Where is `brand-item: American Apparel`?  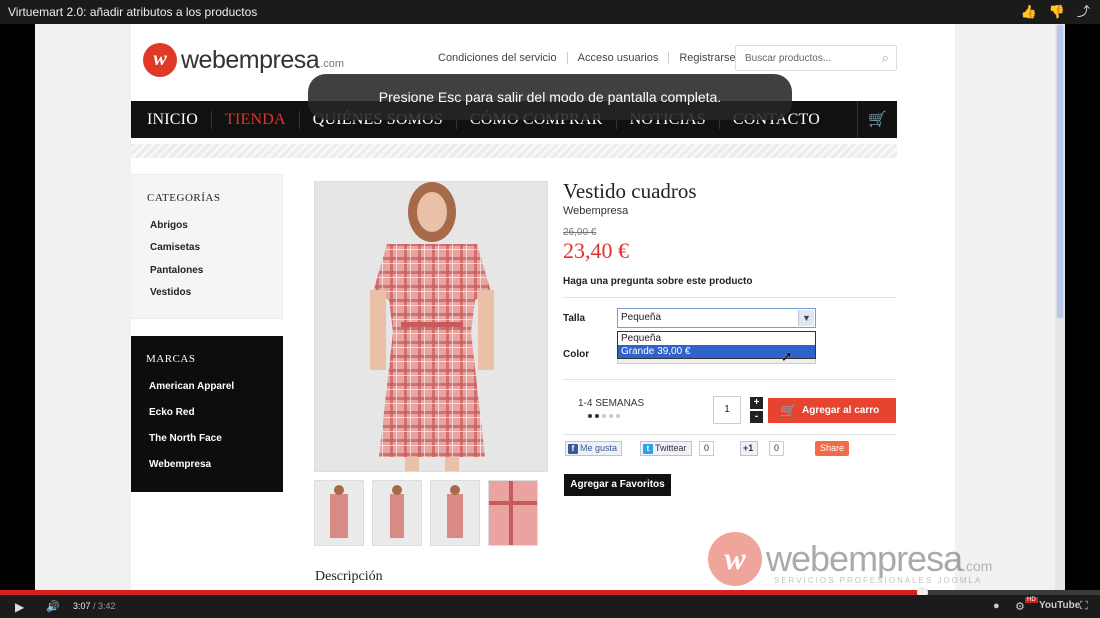
brand-item: American Apparel is located at coordinates (191, 386).